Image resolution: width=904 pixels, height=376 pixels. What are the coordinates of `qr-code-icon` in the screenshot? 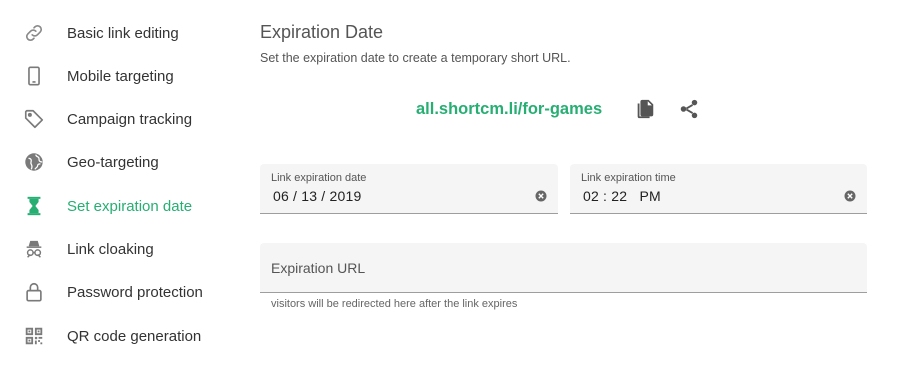 It's located at (34, 336).